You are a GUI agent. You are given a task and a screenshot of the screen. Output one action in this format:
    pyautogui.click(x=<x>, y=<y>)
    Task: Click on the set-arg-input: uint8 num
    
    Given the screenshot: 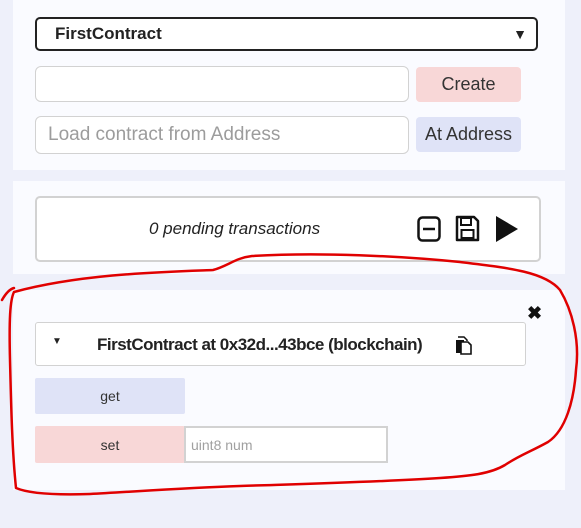 What is the action you would take?
    pyautogui.click(x=286, y=444)
    